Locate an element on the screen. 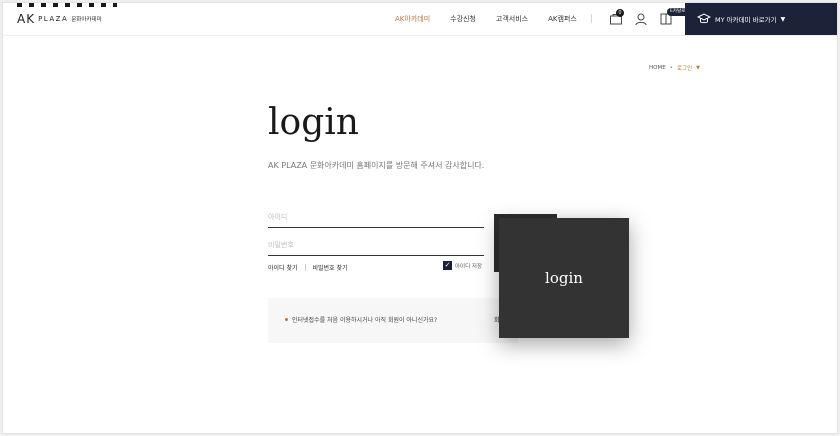  page-subtitle: AK PLAZA 문화아카데미 홈페이지를 방문해 주셔서 감사합니다. is located at coordinates (376, 165).